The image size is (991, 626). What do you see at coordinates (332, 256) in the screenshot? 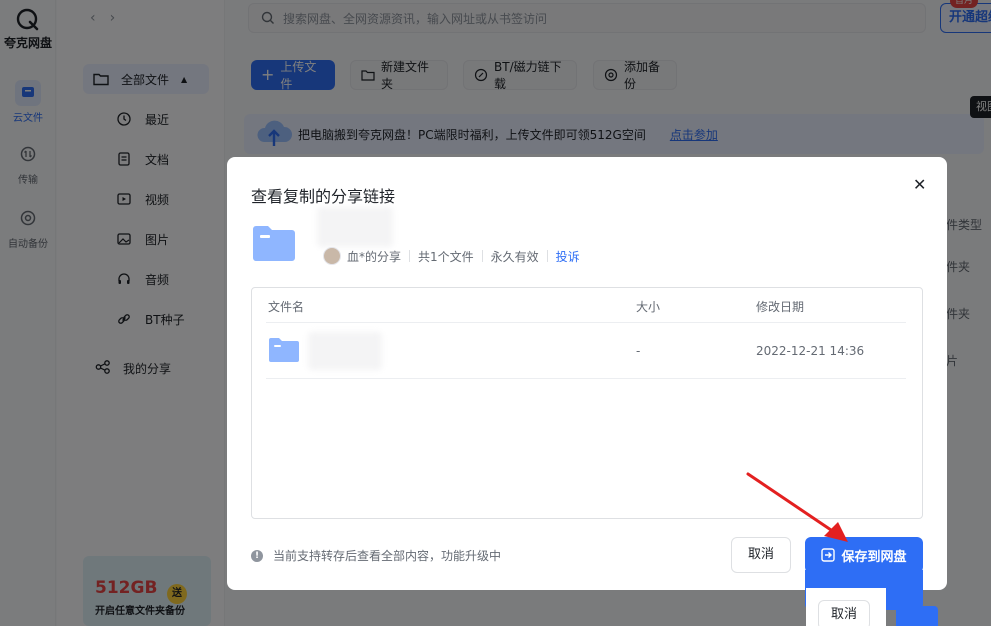
I see `avatar` at bounding box center [332, 256].